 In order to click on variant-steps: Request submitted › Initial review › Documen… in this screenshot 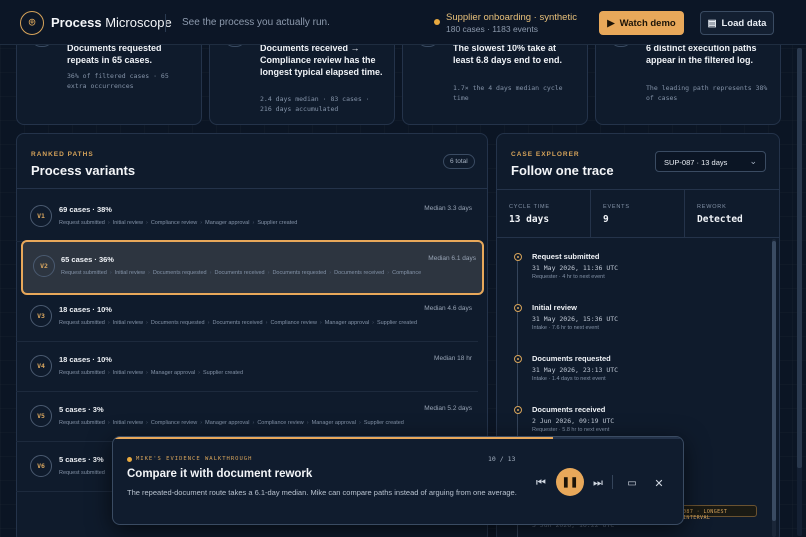, I will do `click(265, 323)`.